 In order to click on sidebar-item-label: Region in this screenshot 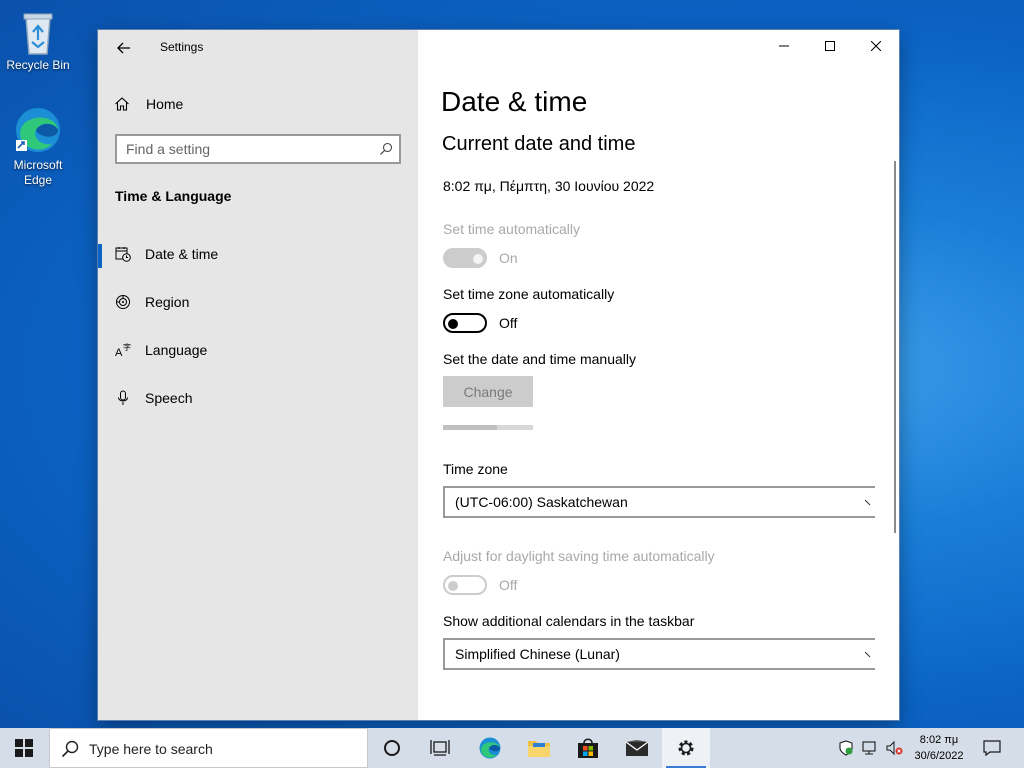, I will do `click(167, 302)`.